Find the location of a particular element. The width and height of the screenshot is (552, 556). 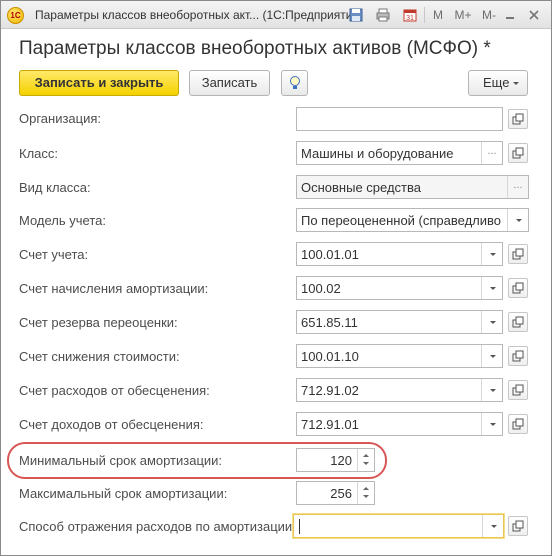

impairment-account-label: Счет снижения стоимости: is located at coordinates (99, 356).